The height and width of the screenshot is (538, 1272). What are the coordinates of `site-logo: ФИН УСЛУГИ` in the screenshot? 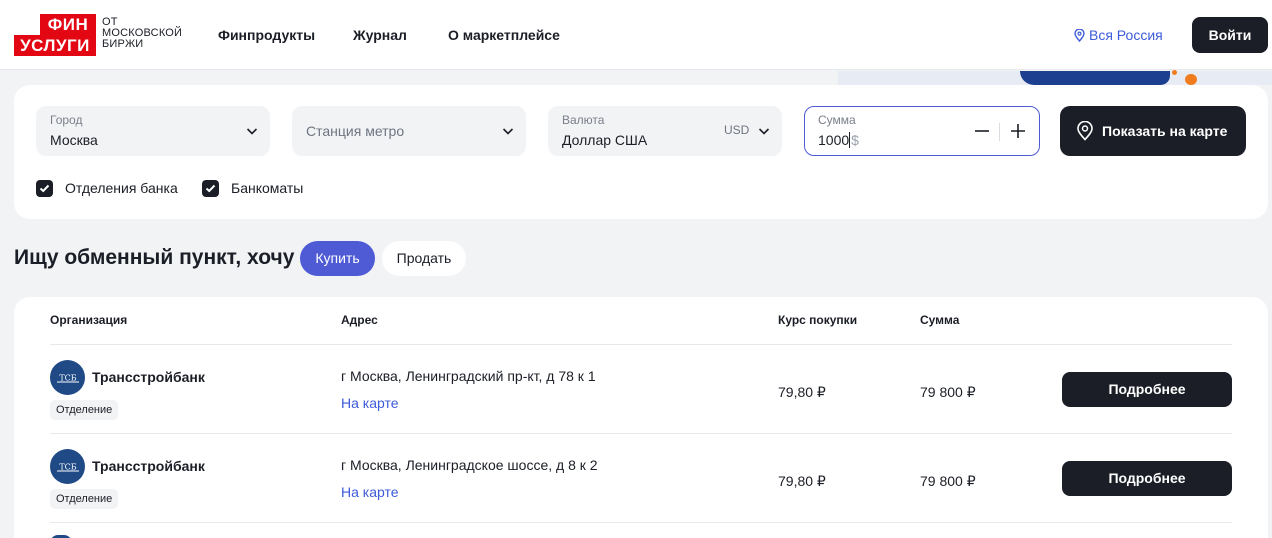 It's located at (55, 35).